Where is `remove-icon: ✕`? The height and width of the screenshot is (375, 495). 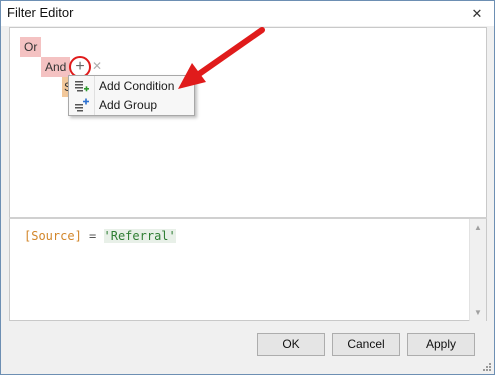
remove-icon: ✕ is located at coordinates (97, 66).